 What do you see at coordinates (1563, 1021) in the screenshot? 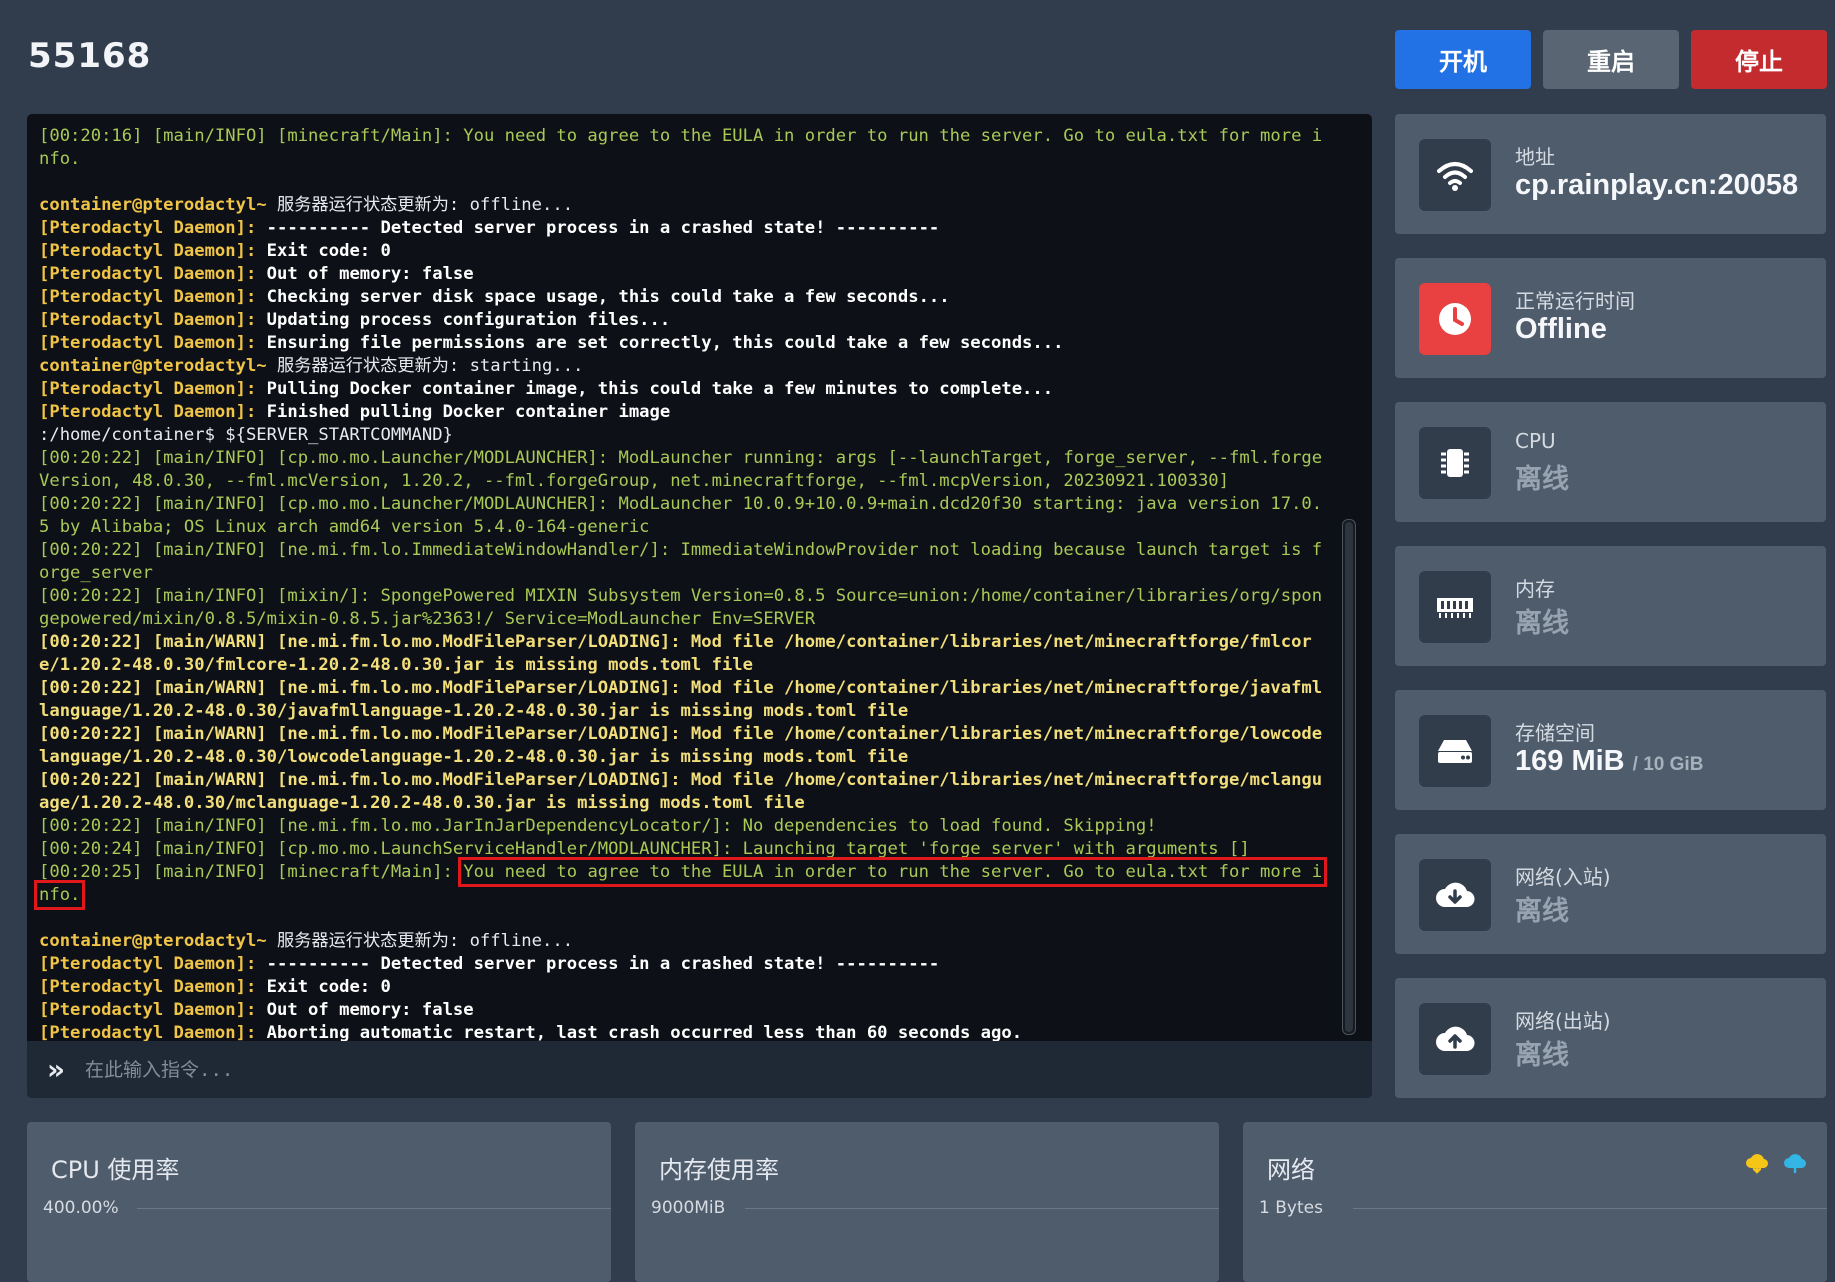
I see `network-out-label: 网络(出站)` at bounding box center [1563, 1021].